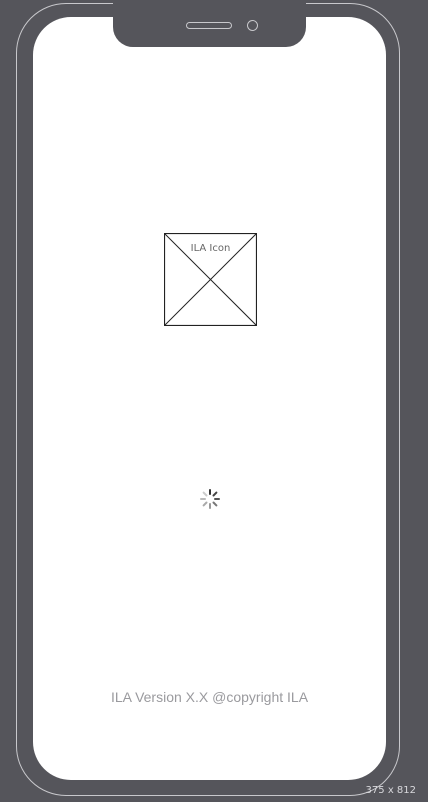 The height and width of the screenshot is (802, 428). I want to click on camera-icon, so click(252, 25).